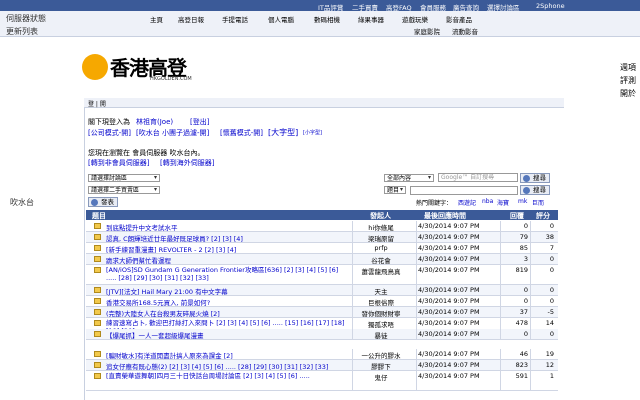 The image size is (640, 400). I want to click on table-row: 【爆尾抓】一人一套超級爆尾漫畫 暴徒 4/30/2014 9:07 PM 0 0, so click(322, 334).